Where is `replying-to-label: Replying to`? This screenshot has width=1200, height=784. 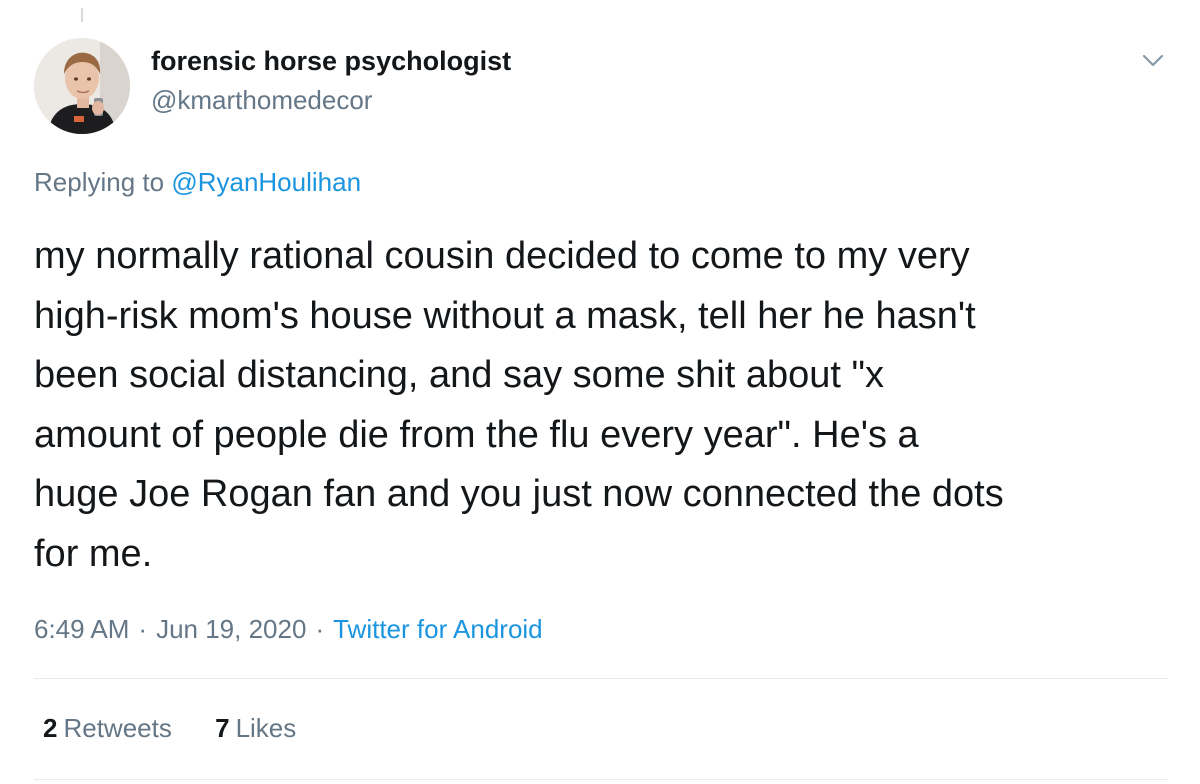
replying-to-label: Replying to is located at coordinates (99, 182).